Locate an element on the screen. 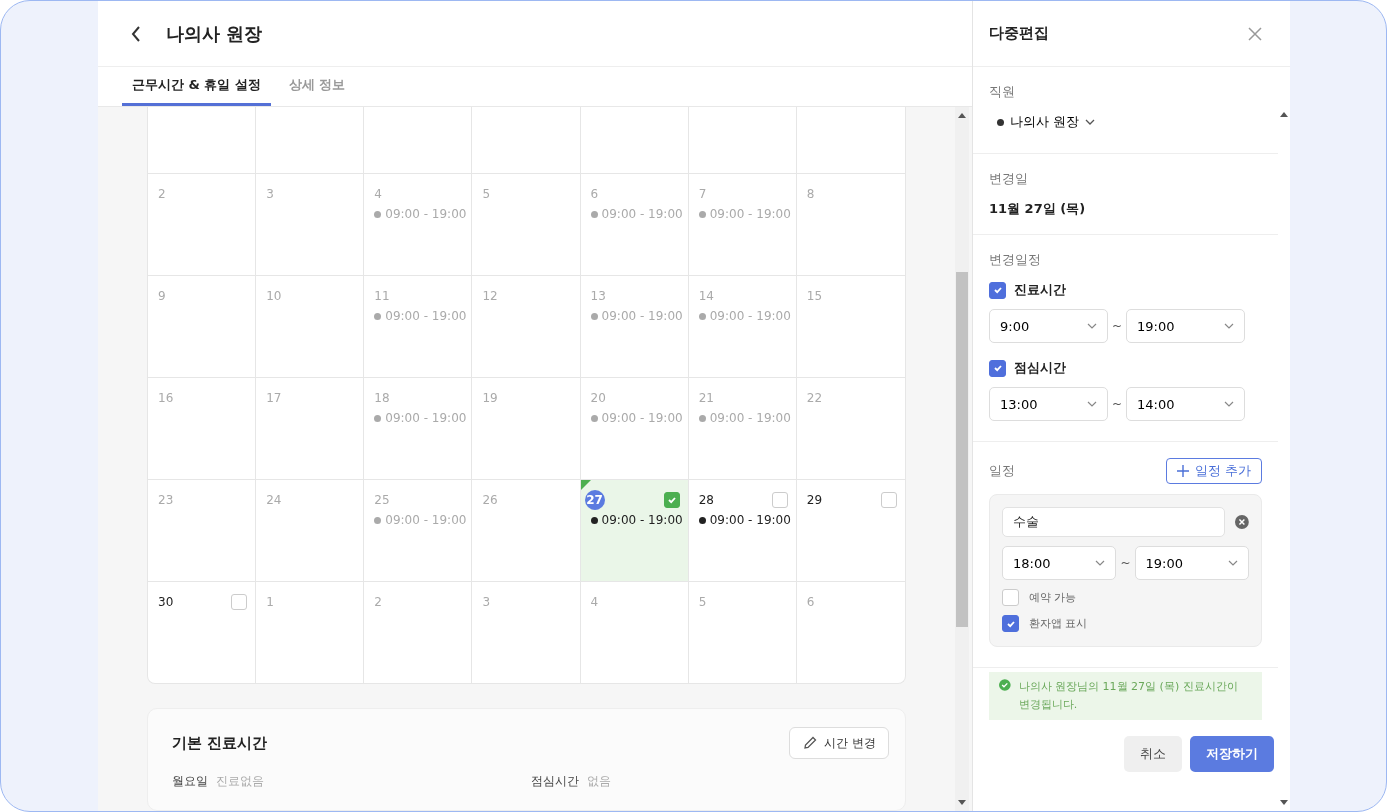 The height and width of the screenshot is (812, 1387). time-select: 18:00 is located at coordinates (1059, 563).